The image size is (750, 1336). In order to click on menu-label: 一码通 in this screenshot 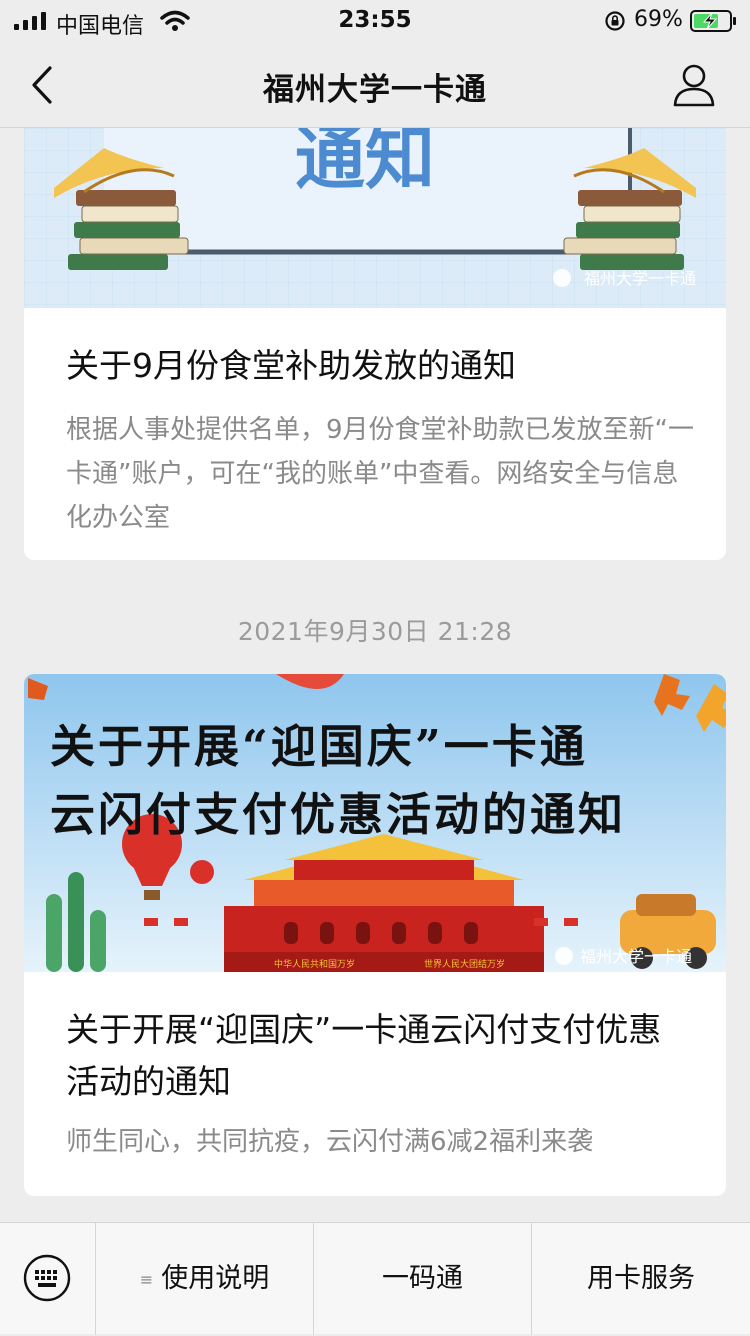, I will do `click(422, 1278)`.